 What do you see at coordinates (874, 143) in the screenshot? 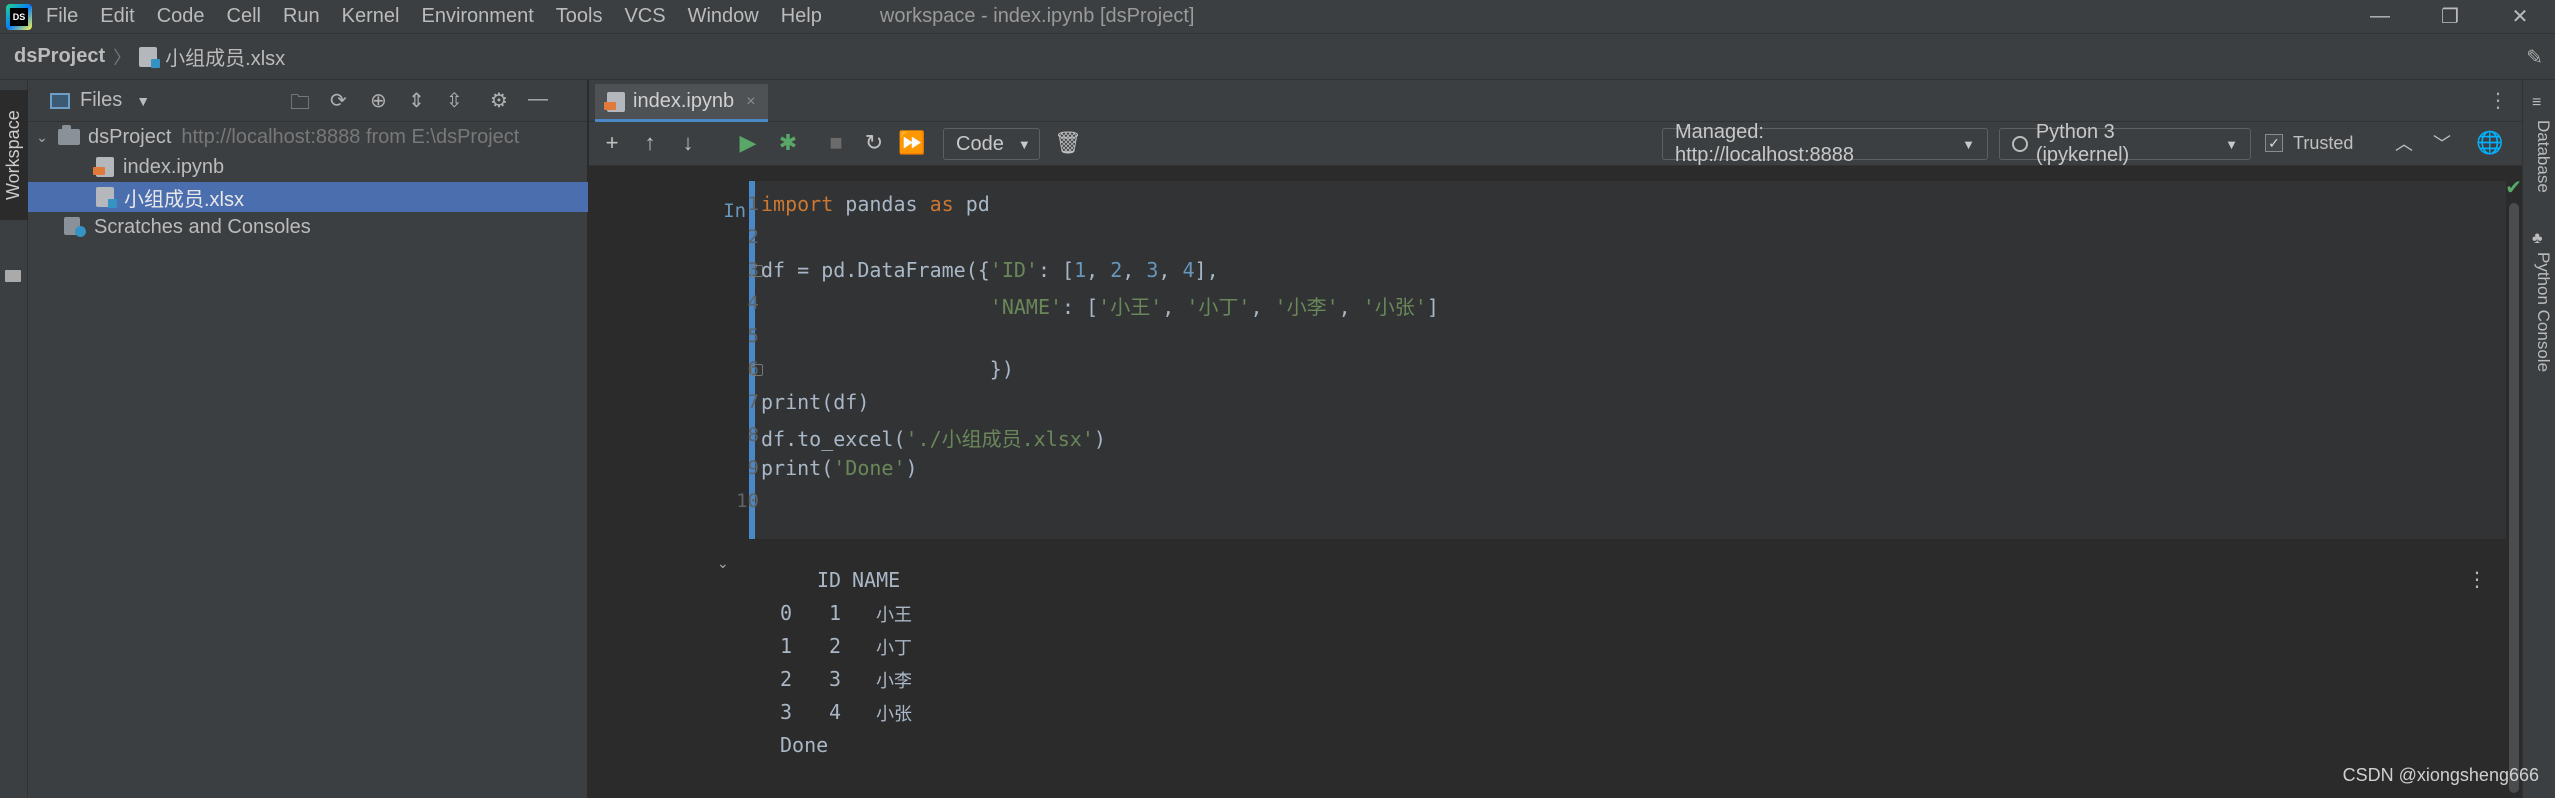
I see `restart-kernel-icon: ↻` at bounding box center [874, 143].